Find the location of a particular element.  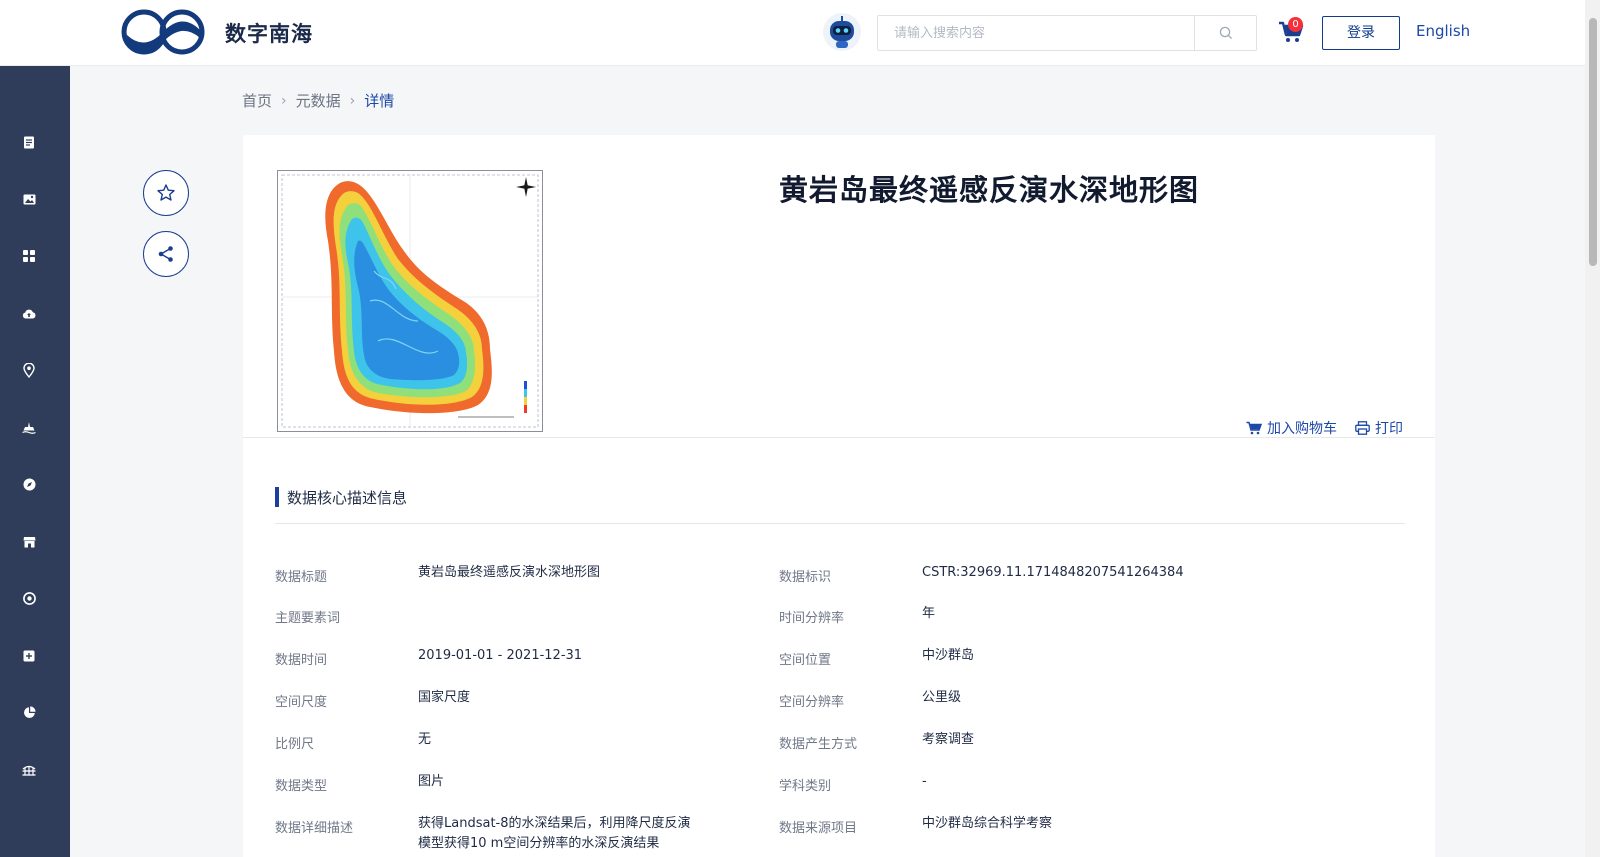

add-to-cart-button: 加入购物车 is located at coordinates (1291, 428).